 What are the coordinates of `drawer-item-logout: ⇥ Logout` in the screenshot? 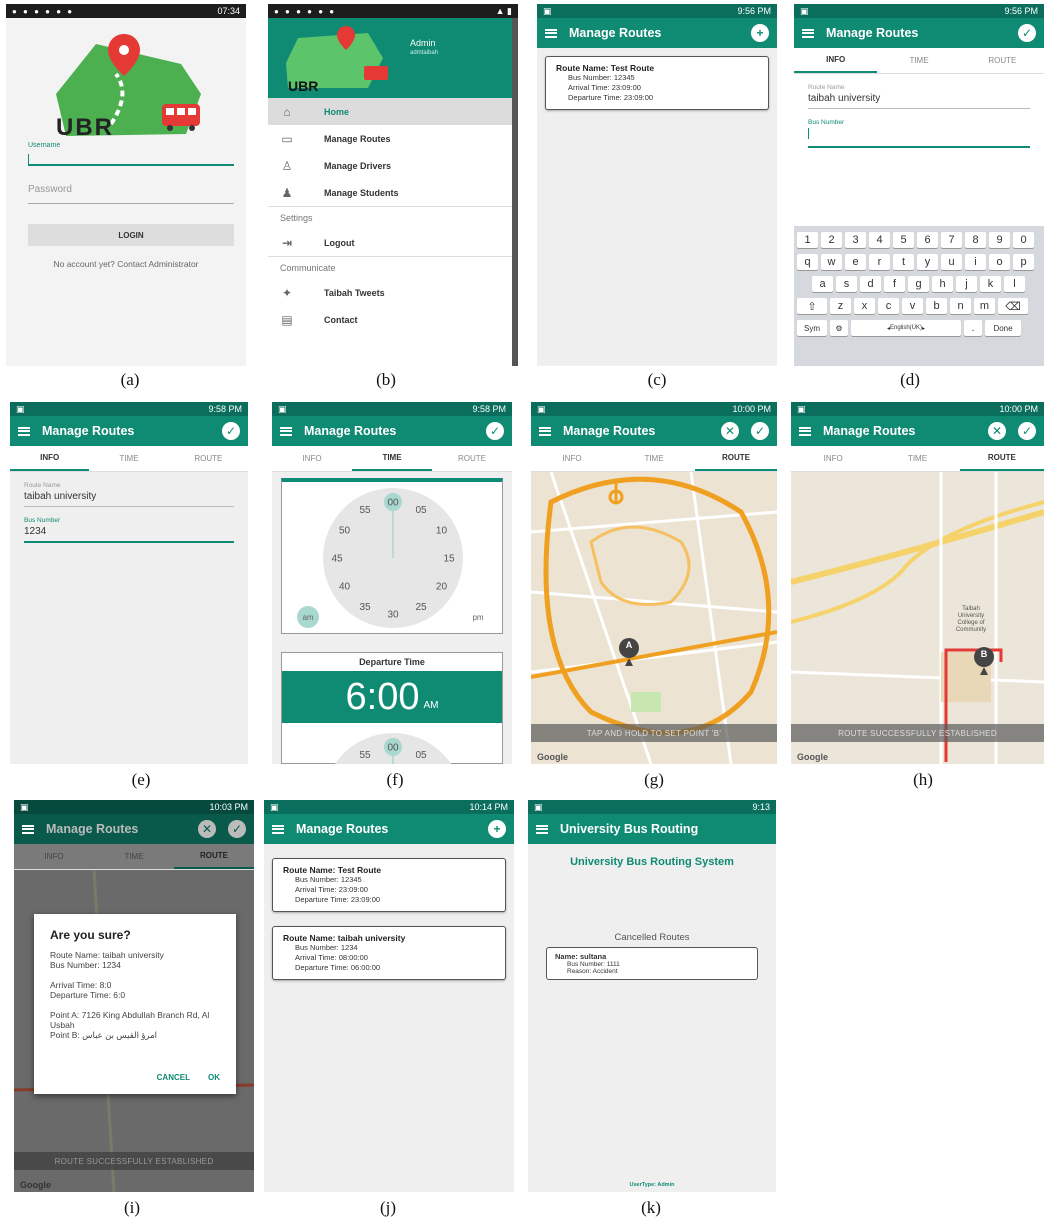 It's located at (393, 242).